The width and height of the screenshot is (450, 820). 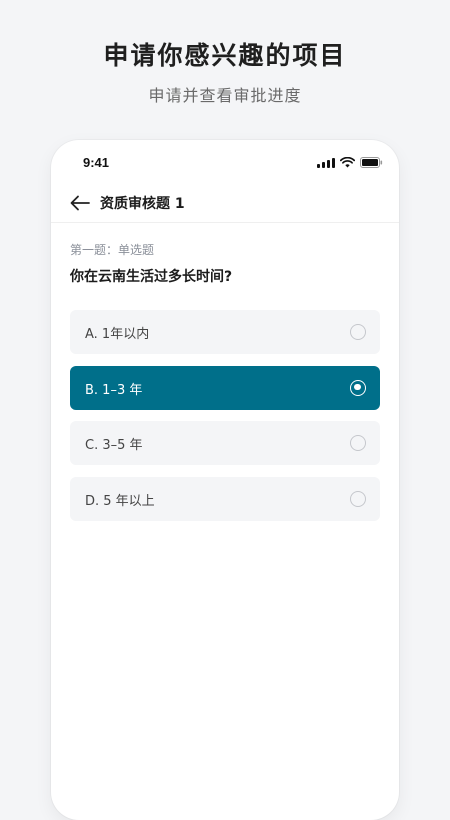 What do you see at coordinates (96, 162) in the screenshot?
I see `status-time: 9:41` at bounding box center [96, 162].